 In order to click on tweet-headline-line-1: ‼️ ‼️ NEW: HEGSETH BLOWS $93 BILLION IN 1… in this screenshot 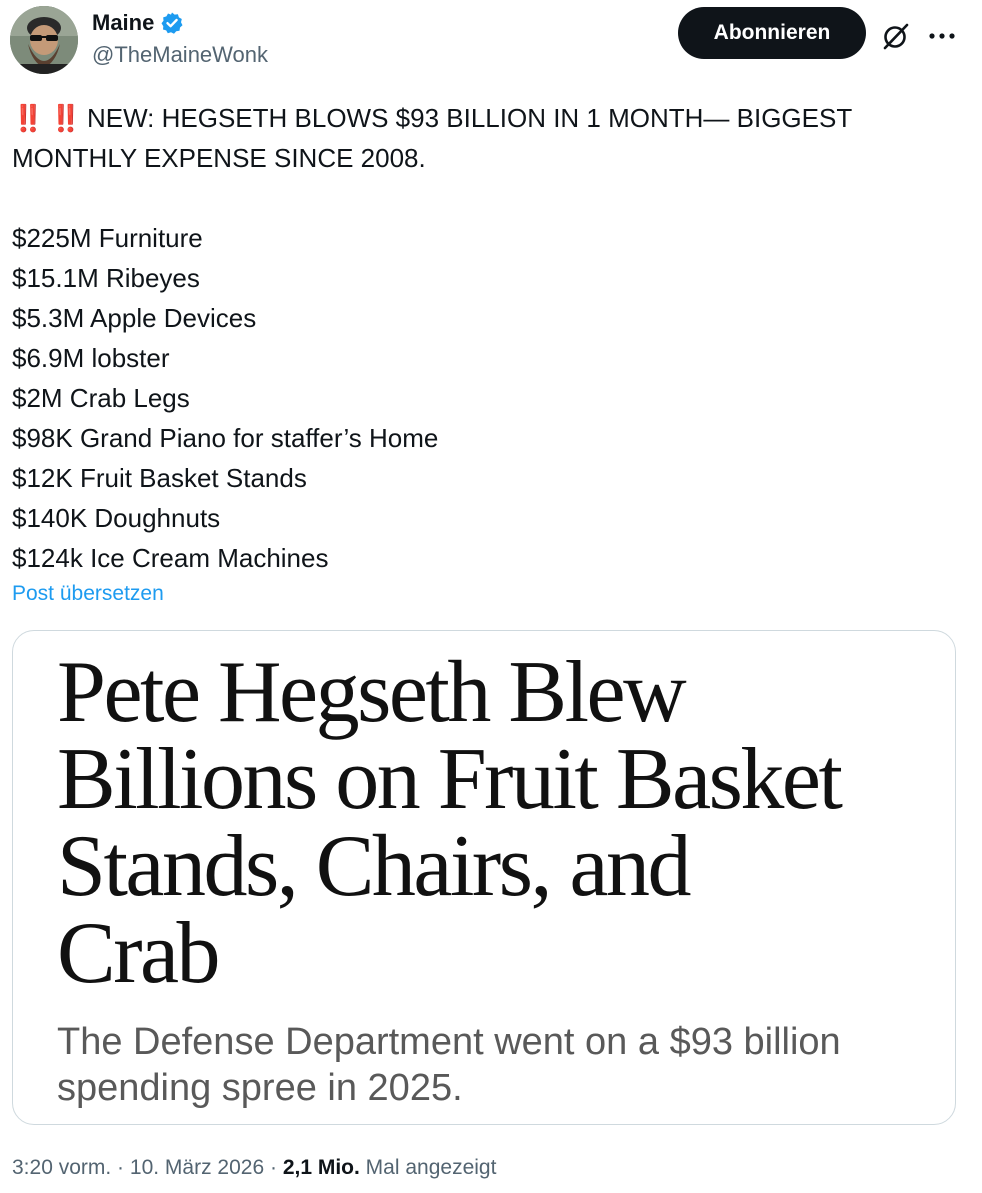, I will do `click(482, 118)`.